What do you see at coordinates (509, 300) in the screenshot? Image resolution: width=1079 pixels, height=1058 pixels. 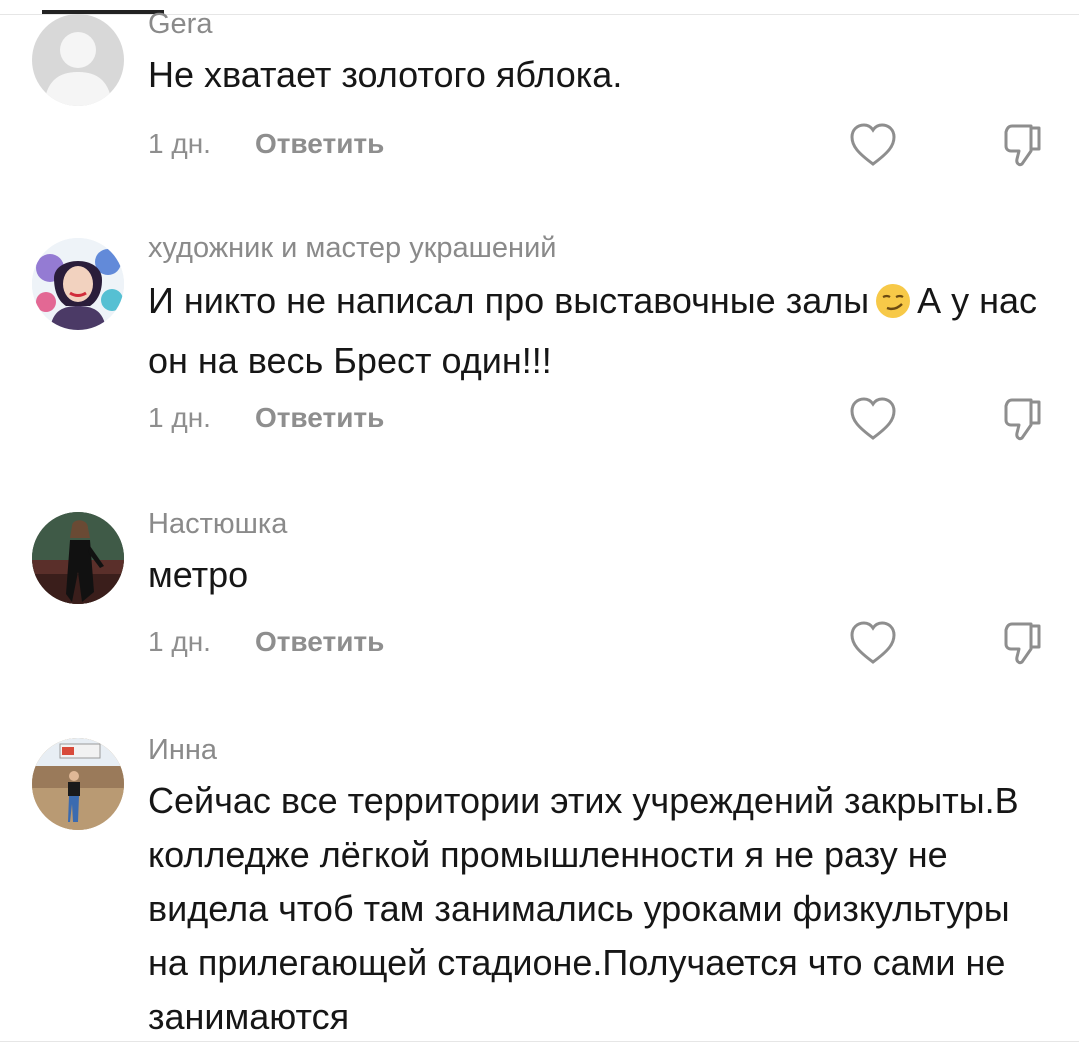 I see `comment-text-part: И никто не написал про выставочные залы` at bounding box center [509, 300].